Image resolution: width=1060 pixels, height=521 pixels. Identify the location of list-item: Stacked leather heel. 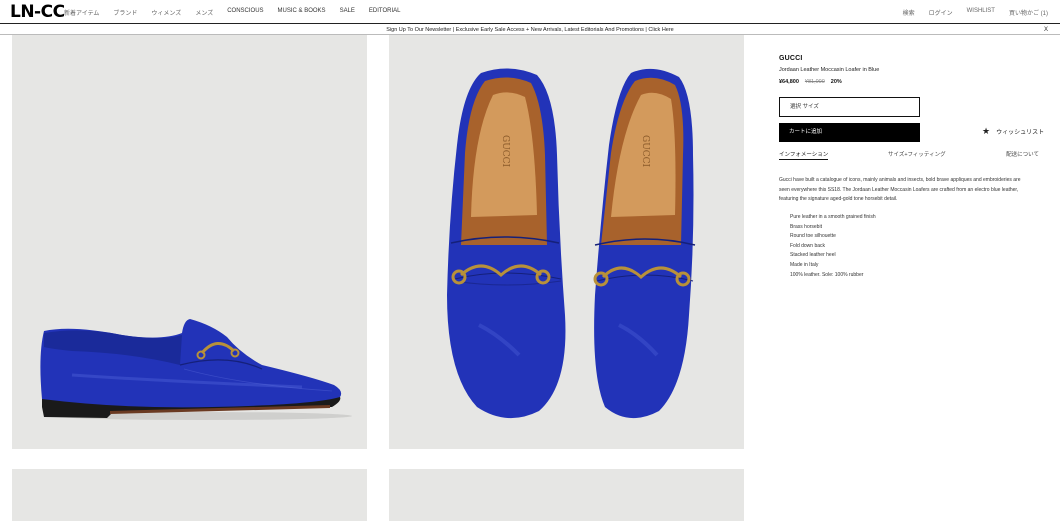
(813, 255).